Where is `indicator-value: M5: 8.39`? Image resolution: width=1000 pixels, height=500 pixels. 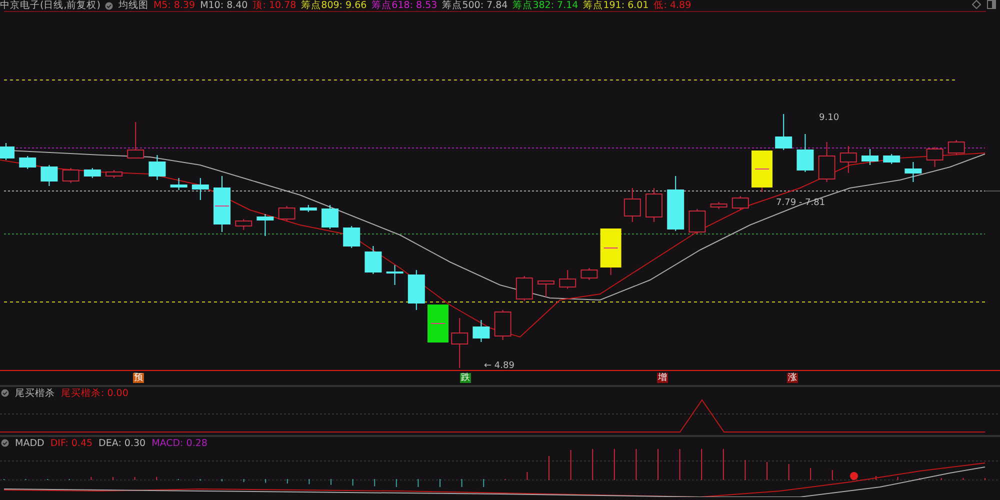
indicator-value: M5: 8.39 is located at coordinates (174, 5).